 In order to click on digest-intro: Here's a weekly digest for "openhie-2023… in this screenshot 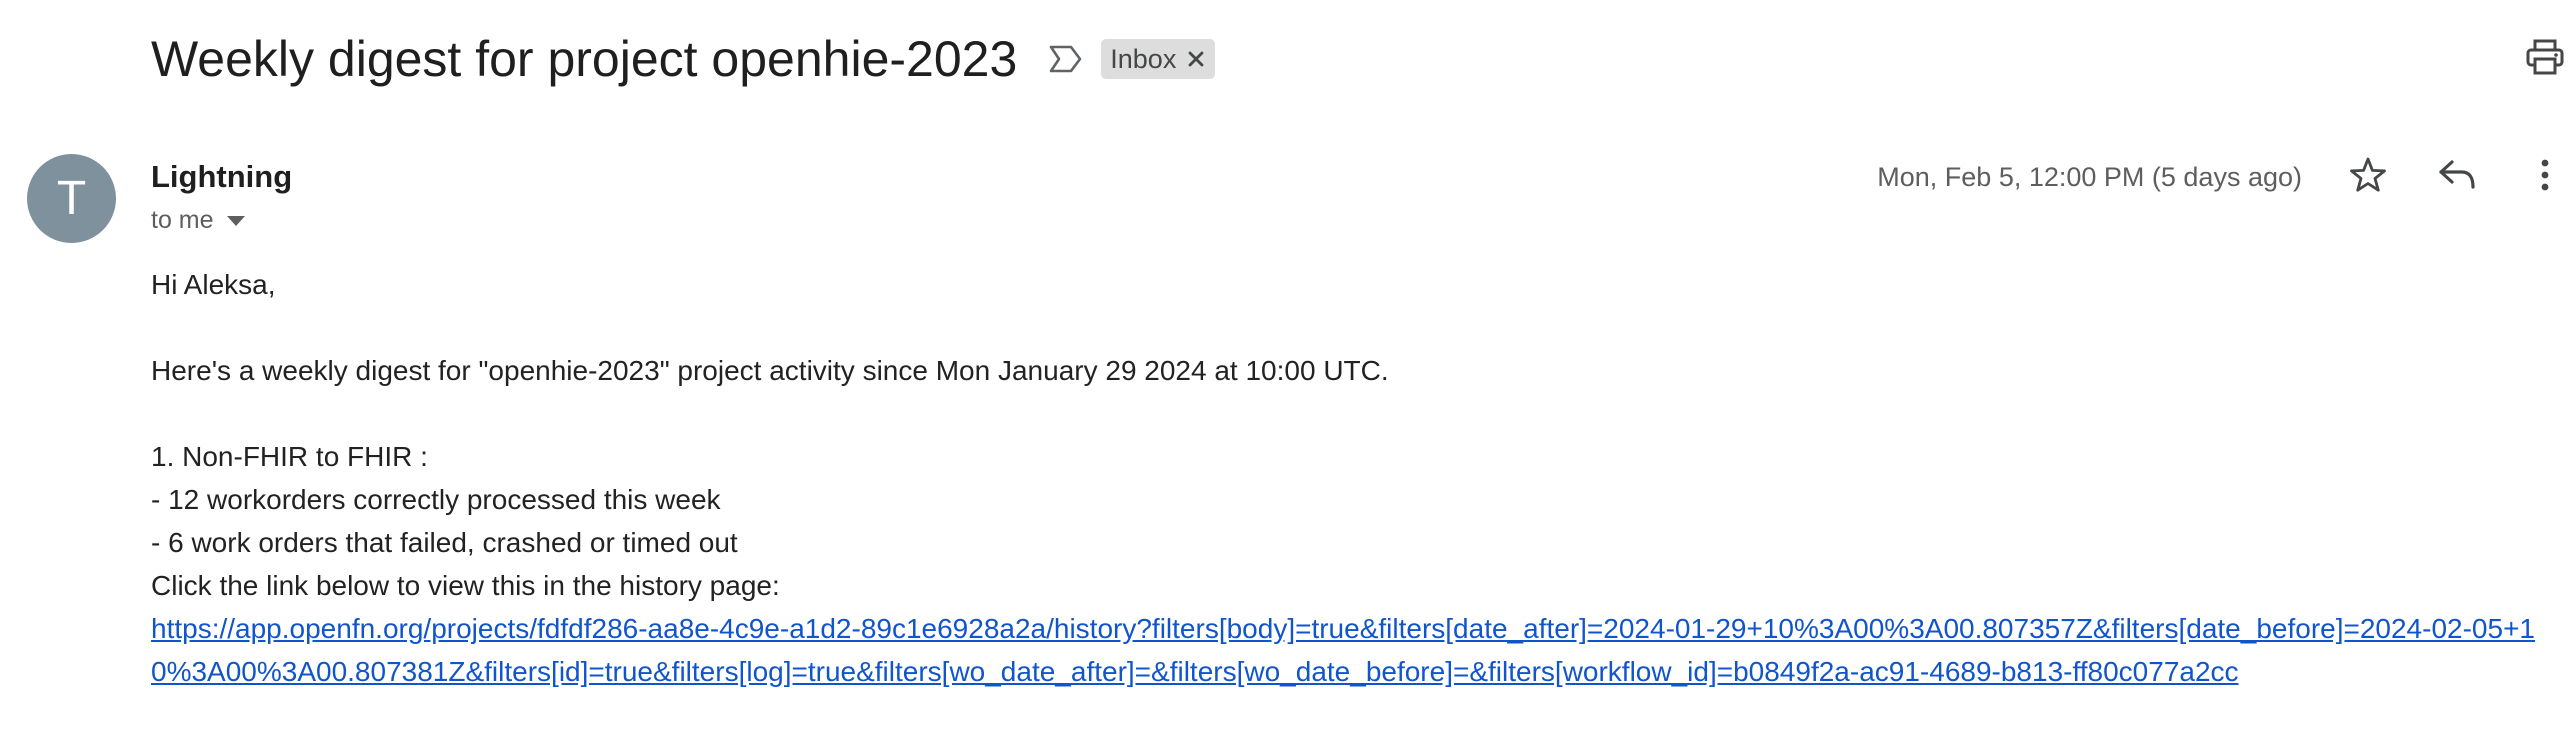, I will do `click(770, 370)`.